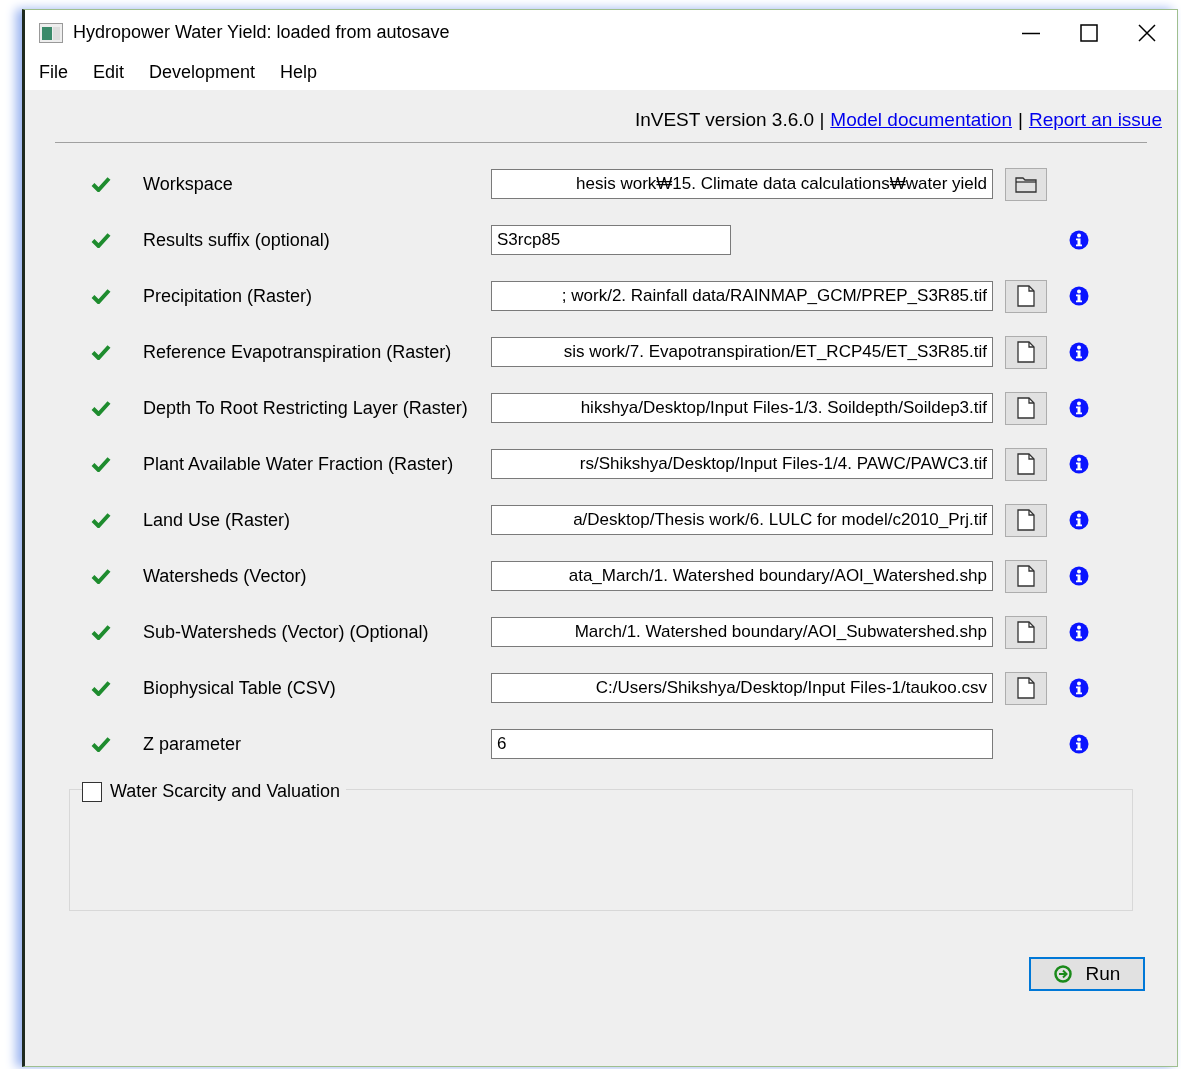 The image size is (1181, 1069). I want to click on field-label: Sub-Watersheds (Vector) (Optional), so click(286, 632).